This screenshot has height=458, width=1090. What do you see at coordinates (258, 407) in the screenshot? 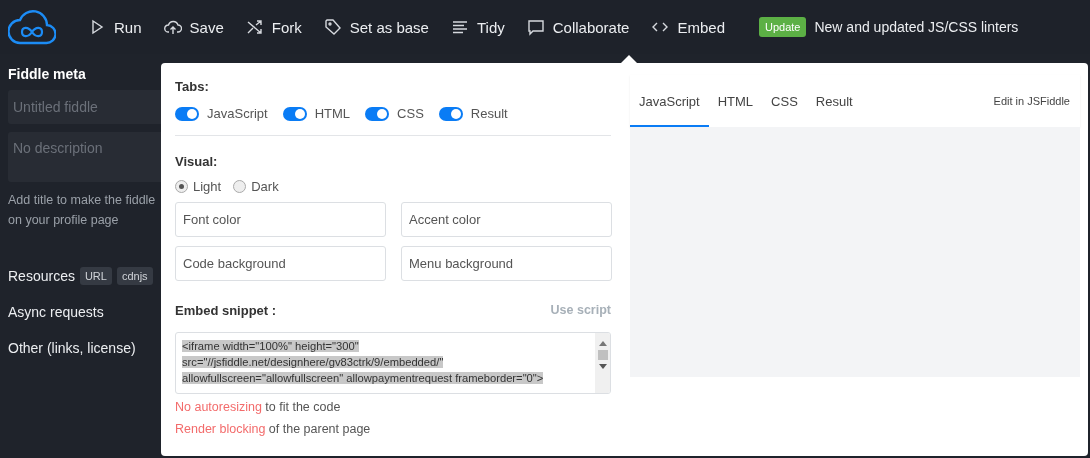
I see `option-text: No autoresizing to fit the code` at bounding box center [258, 407].